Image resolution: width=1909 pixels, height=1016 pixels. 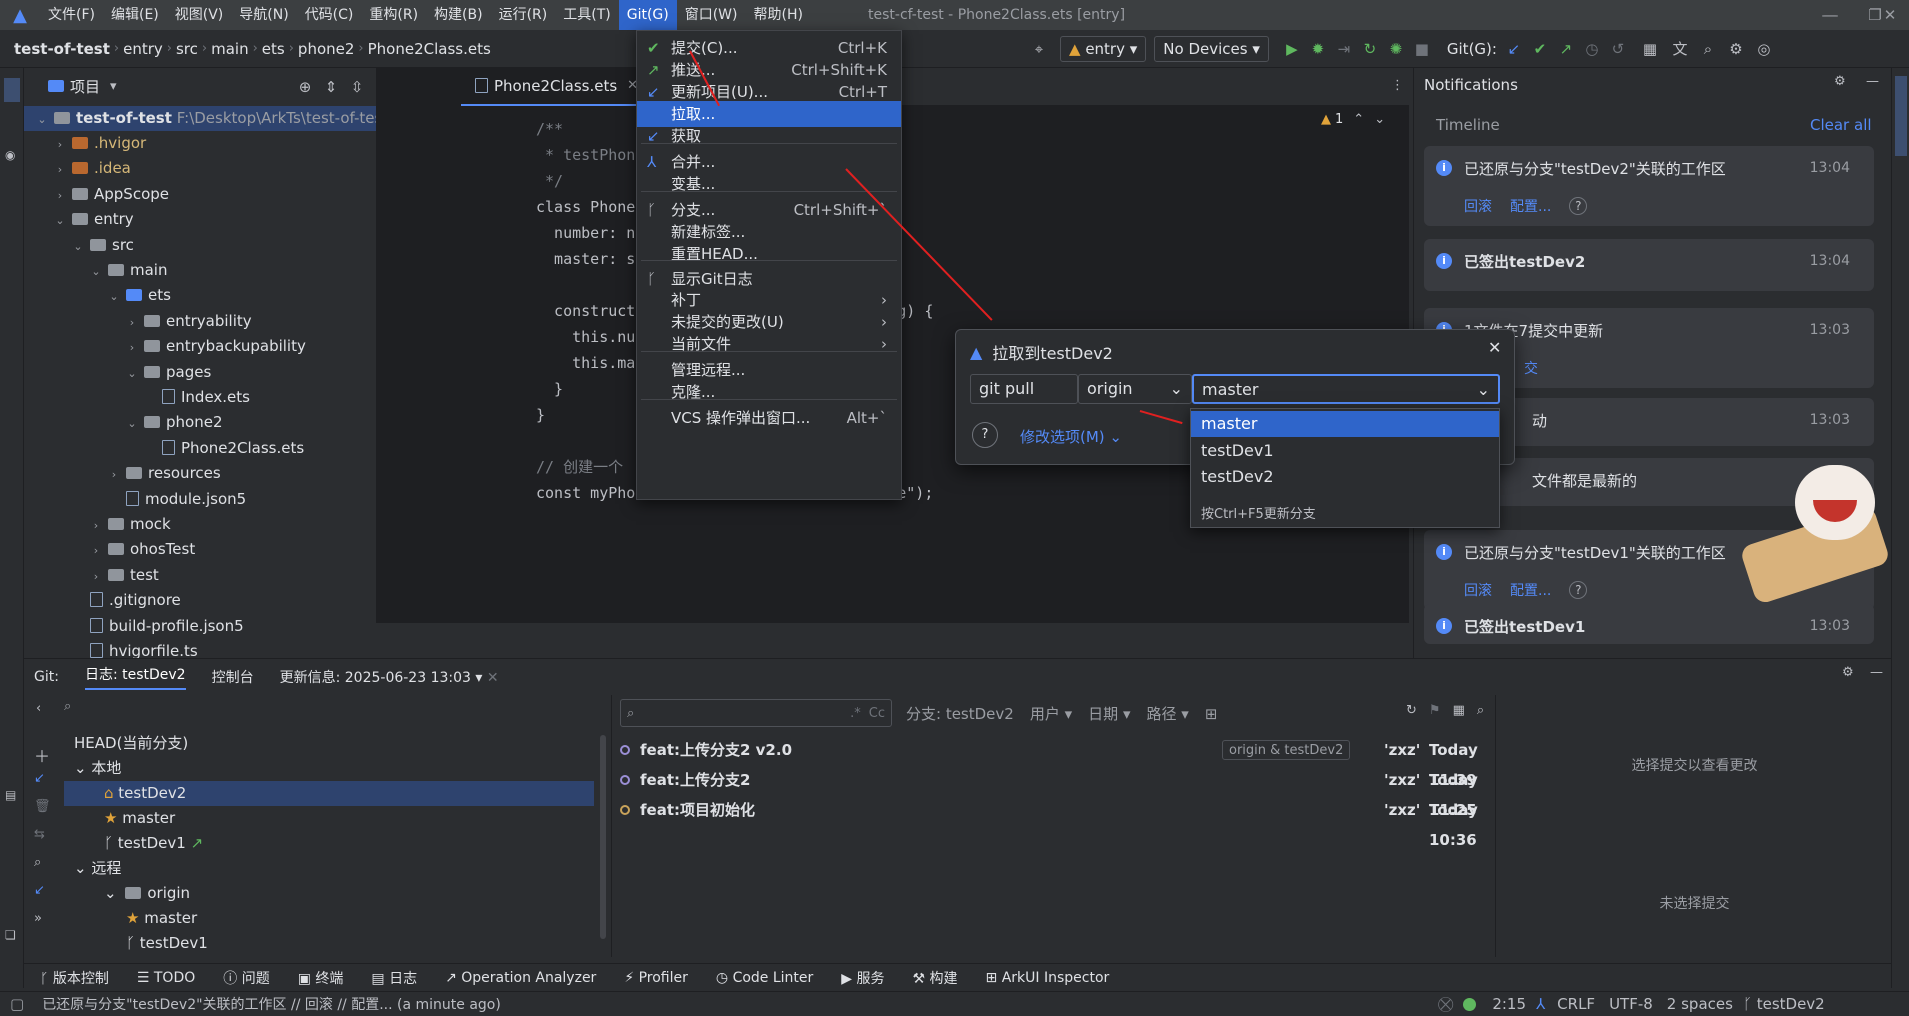 I want to click on collapse-branches-icon: ‹, so click(x=38, y=708).